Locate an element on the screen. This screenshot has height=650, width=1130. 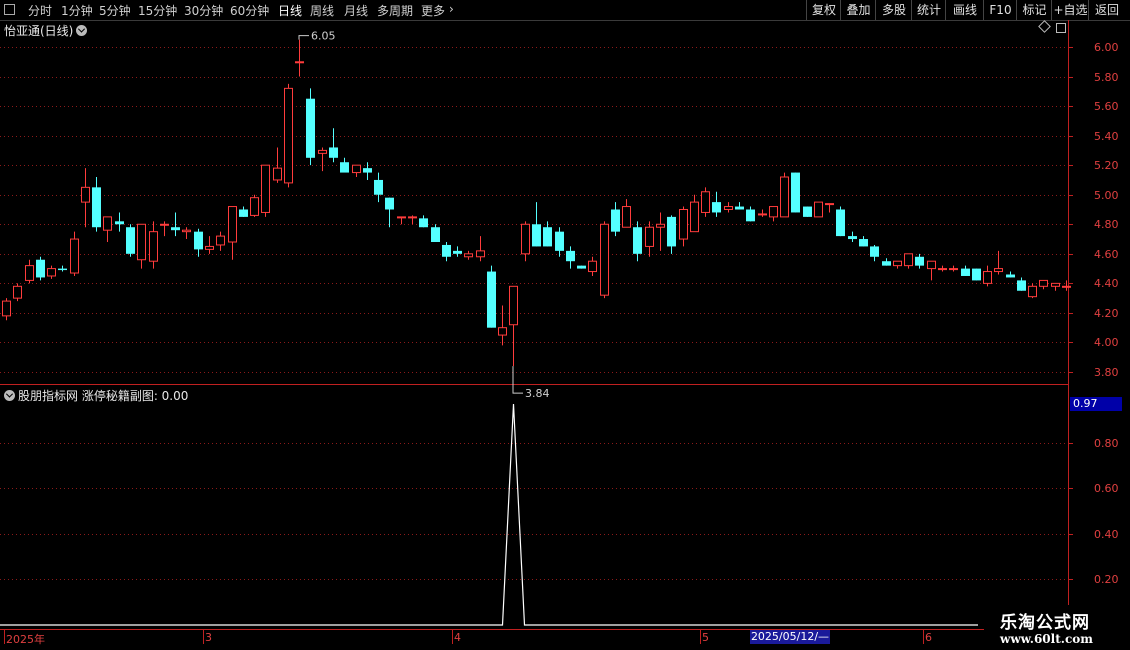
price-tick-label: 5.80 is located at coordinates (1106, 77).